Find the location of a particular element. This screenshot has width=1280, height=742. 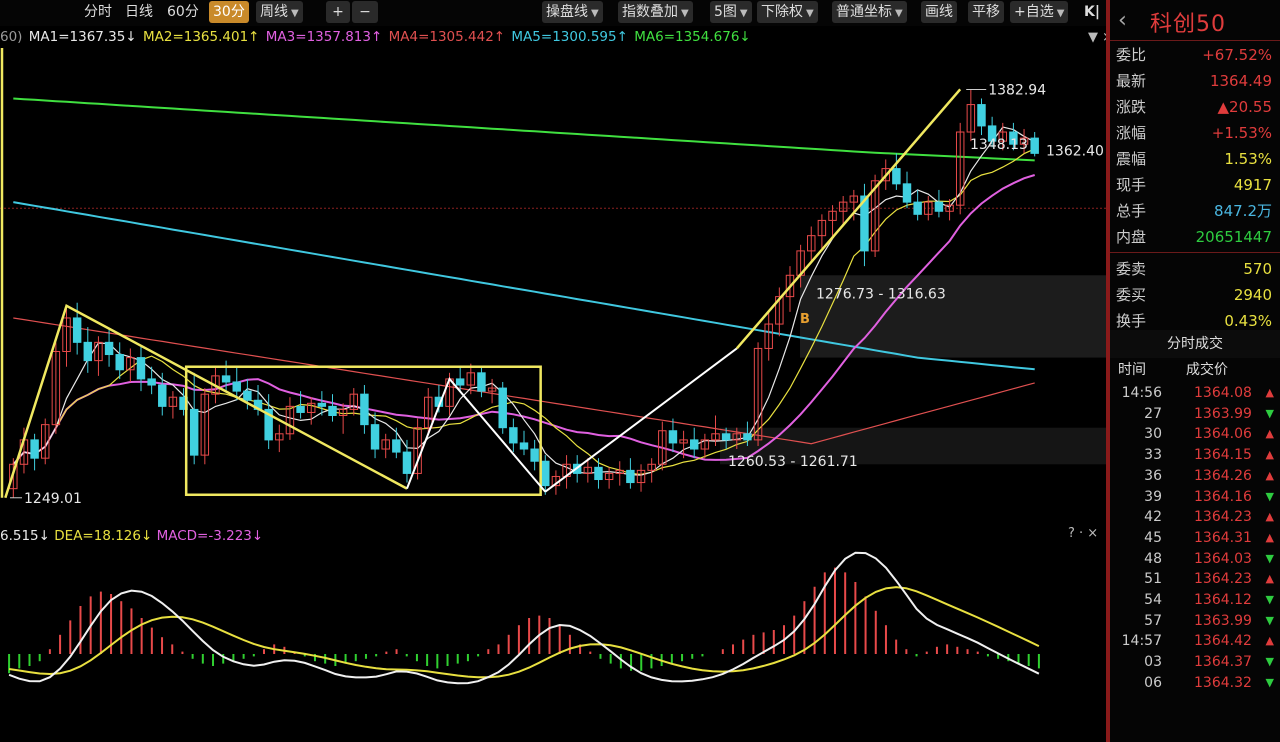

tick-row: 42 1364.23 ▲ is located at coordinates (1195, 517).